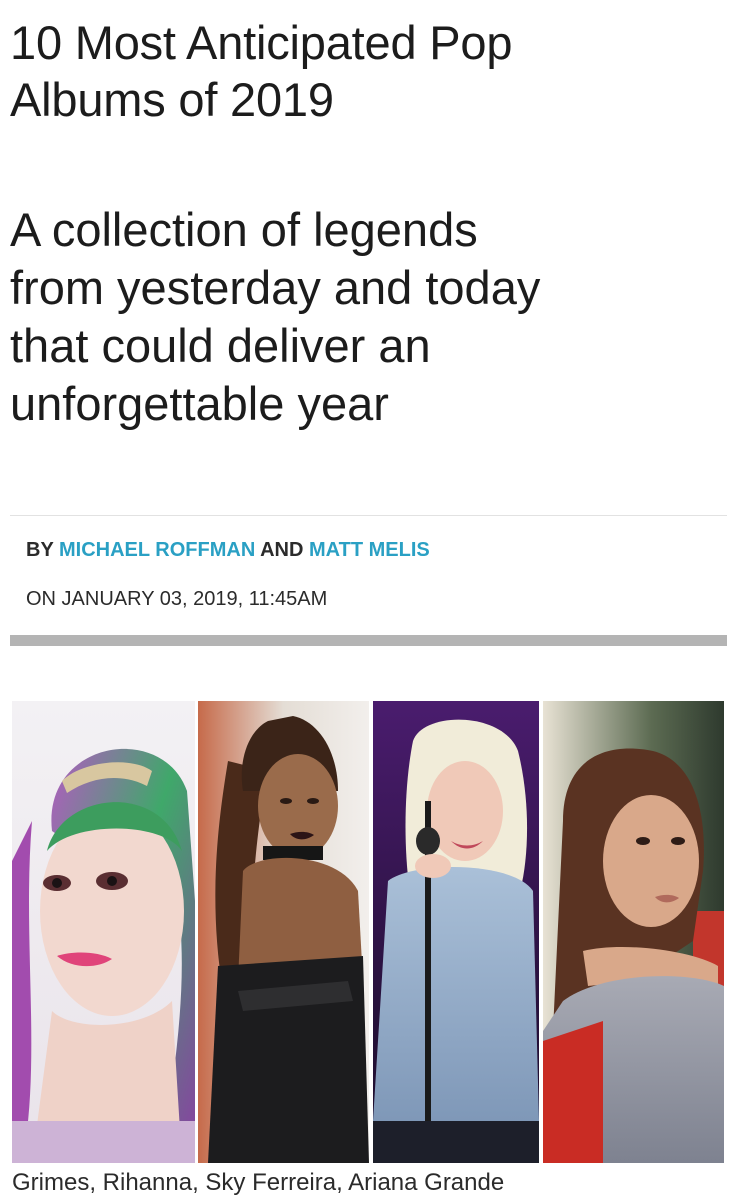 The width and height of the screenshot is (737, 1200). Describe the element at coordinates (283, 932) in the screenshot. I see `photo-panel-rihanna` at that location.